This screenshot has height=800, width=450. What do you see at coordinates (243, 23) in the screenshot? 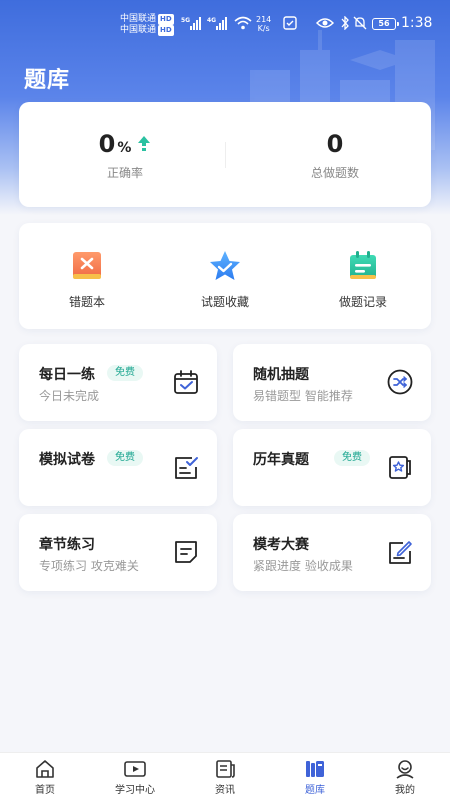
I see `wifi-icon` at bounding box center [243, 23].